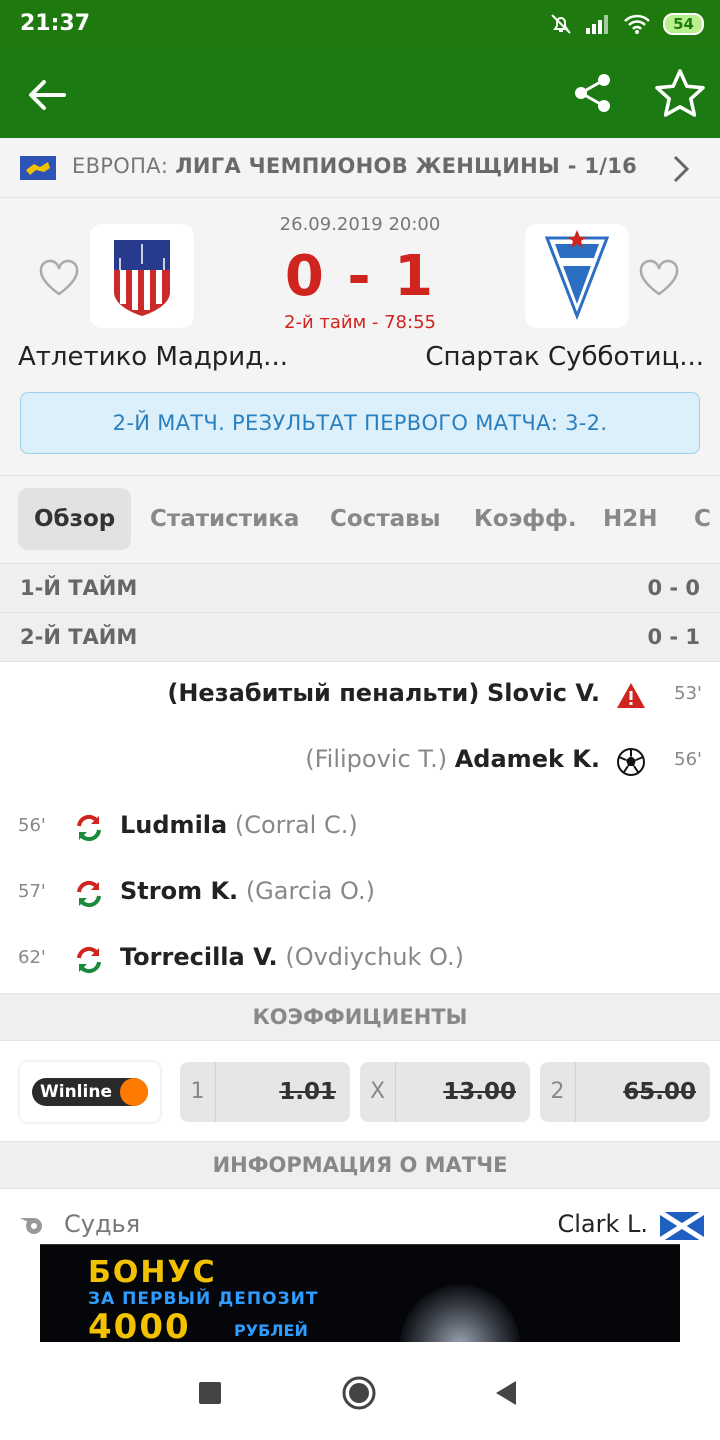 This screenshot has width=720, height=1440. I want to click on league-title: ЕВРОПА: ЛИГА ЧЕМПИОНОВ ЖЕНЩИНЫ - 1/16, so click(354, 166).